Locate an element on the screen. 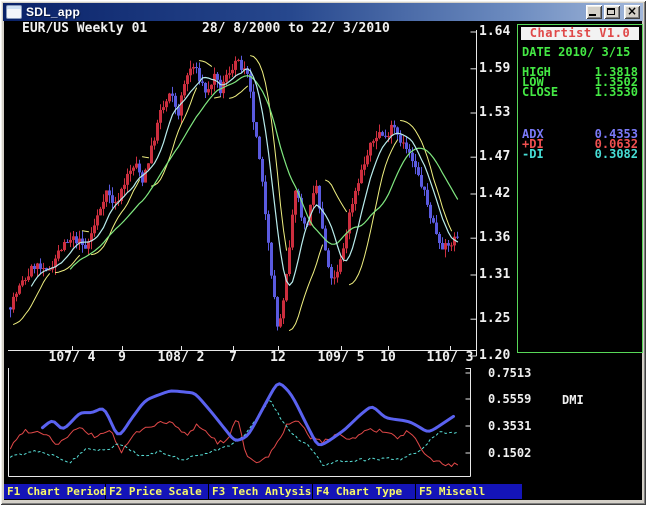 The height and width of the screenshot is (505, 646). titlebar: SDL_app × is located at coordinates (323, 12).